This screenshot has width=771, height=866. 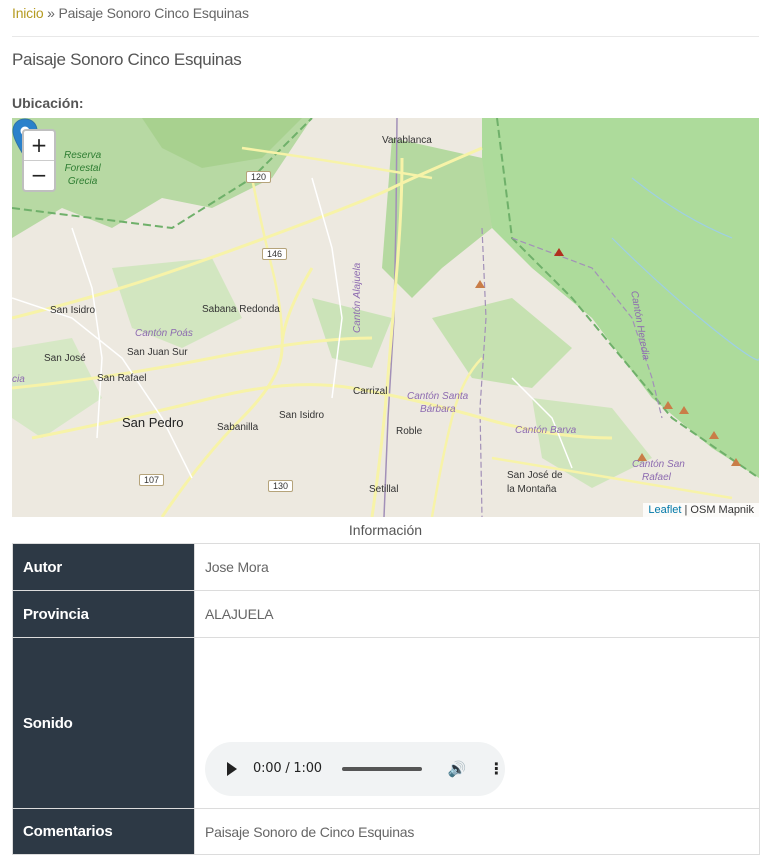 I want to click on breadcrumb: Inicio » Paisaje Sonoro Cinco Esquinas, so click(x=130, y=13).